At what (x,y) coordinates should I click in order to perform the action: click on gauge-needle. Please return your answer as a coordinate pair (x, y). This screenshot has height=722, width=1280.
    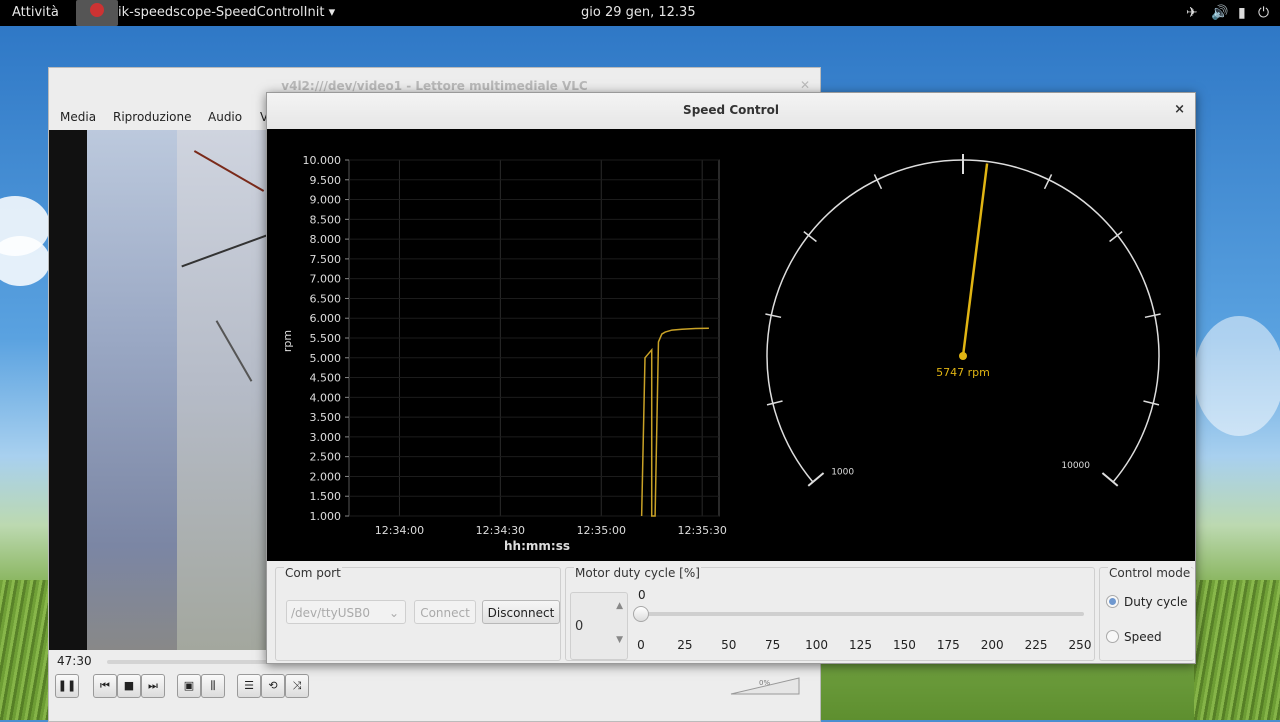
    Looking at the image, I should click on (975, 260).